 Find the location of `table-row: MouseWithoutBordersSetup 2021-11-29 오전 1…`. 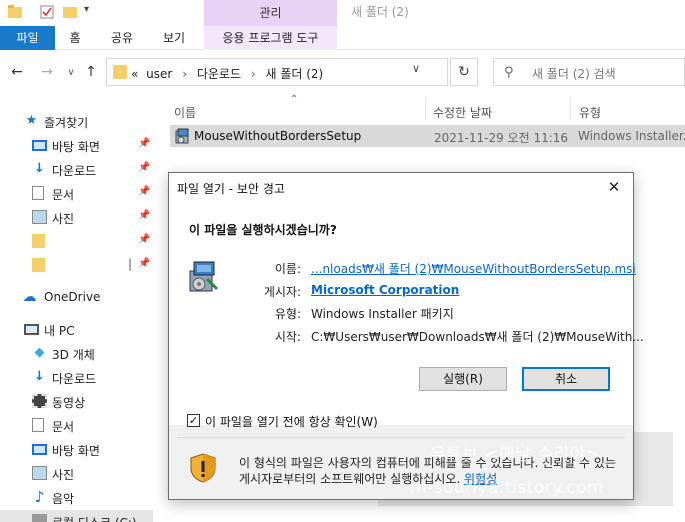

table-row: MouseWithoutBordersSetup 2021-11-29 오전 1… is located at coordinates (427, 136).